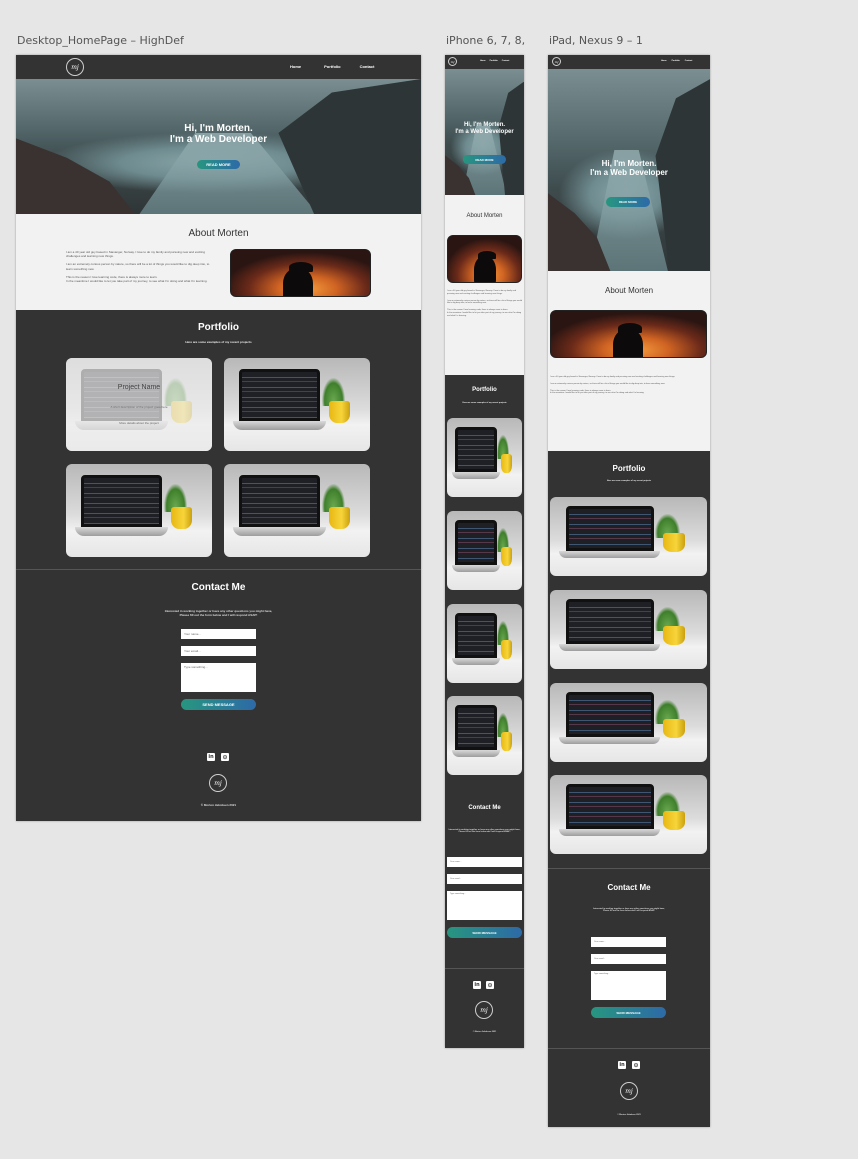  I want to click on project-name: Project Name, so click(139, 387).